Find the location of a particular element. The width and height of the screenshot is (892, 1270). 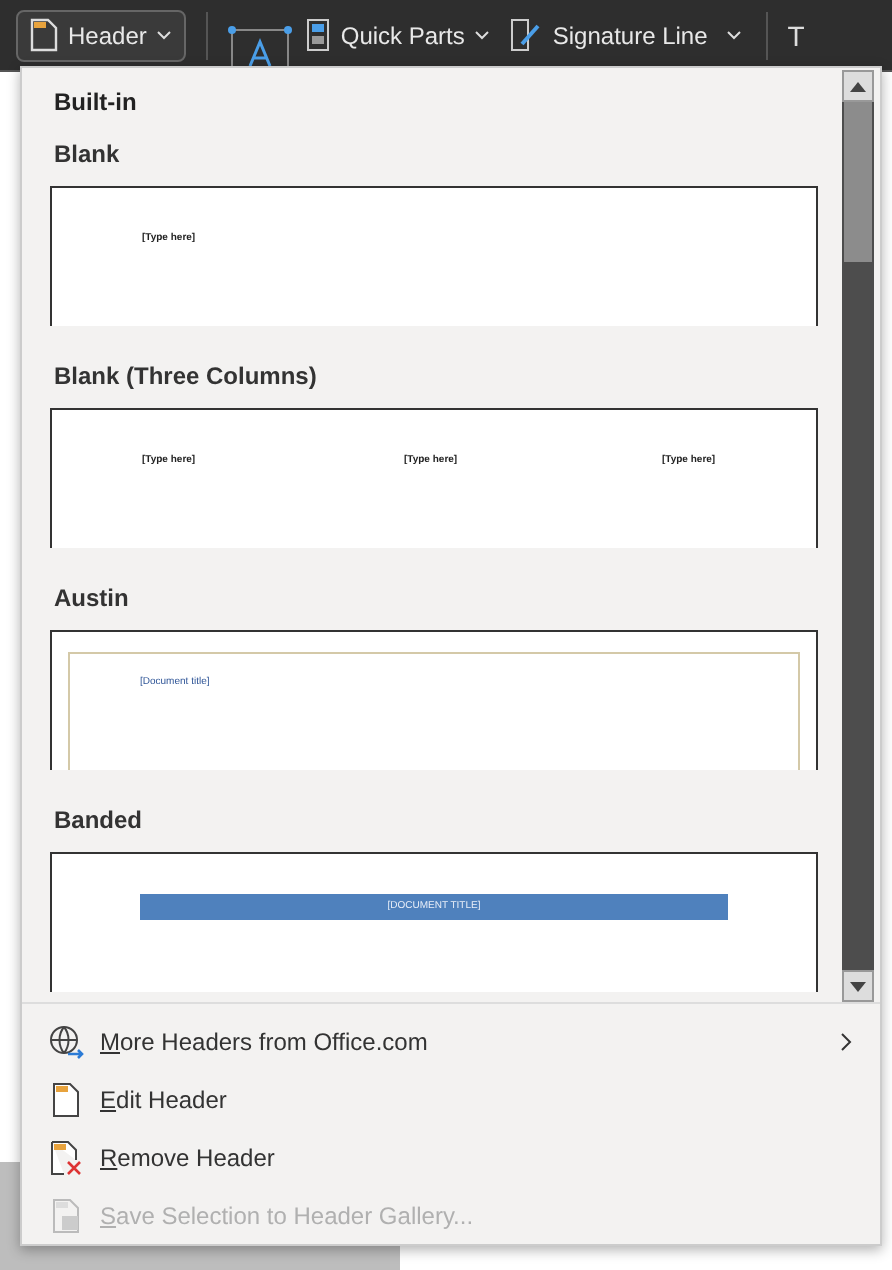

scroll-down-icon is located at coordinates (858, 986).